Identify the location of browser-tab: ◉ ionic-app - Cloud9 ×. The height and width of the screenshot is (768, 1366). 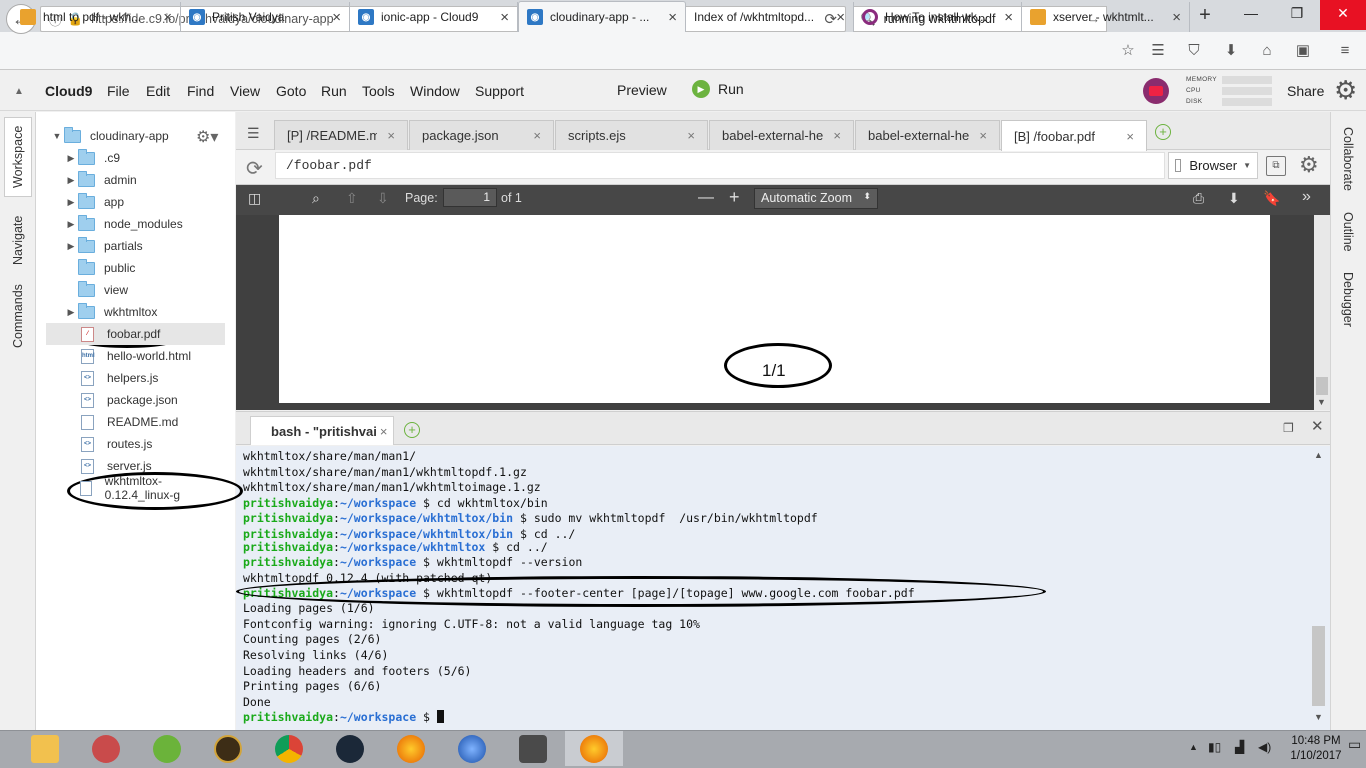
(434, 17).